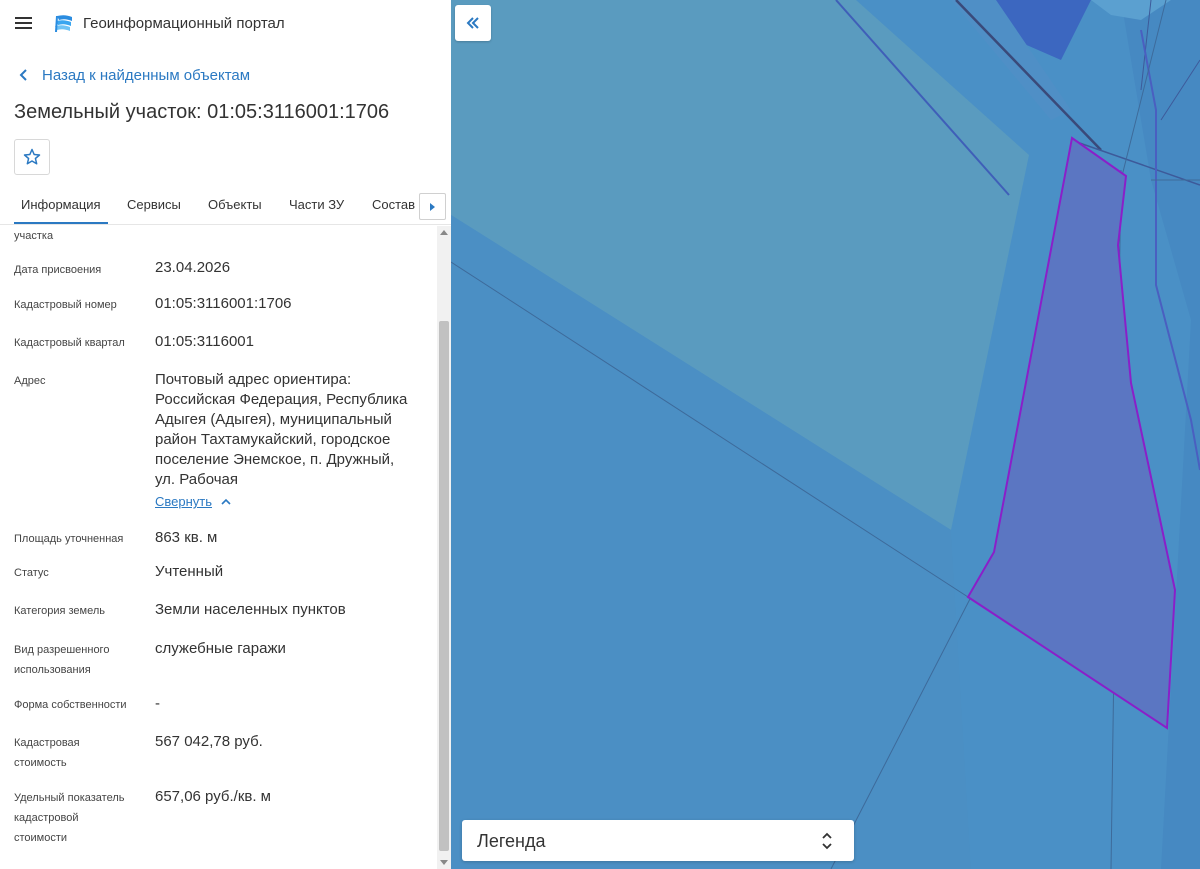 Image resolution: width=1200 pixels, height=869 pixels. What do you see at coordinates (186, 537) in the screenshot?
I see `field-value: 863 кв. м` at bounding box center [186, 537].